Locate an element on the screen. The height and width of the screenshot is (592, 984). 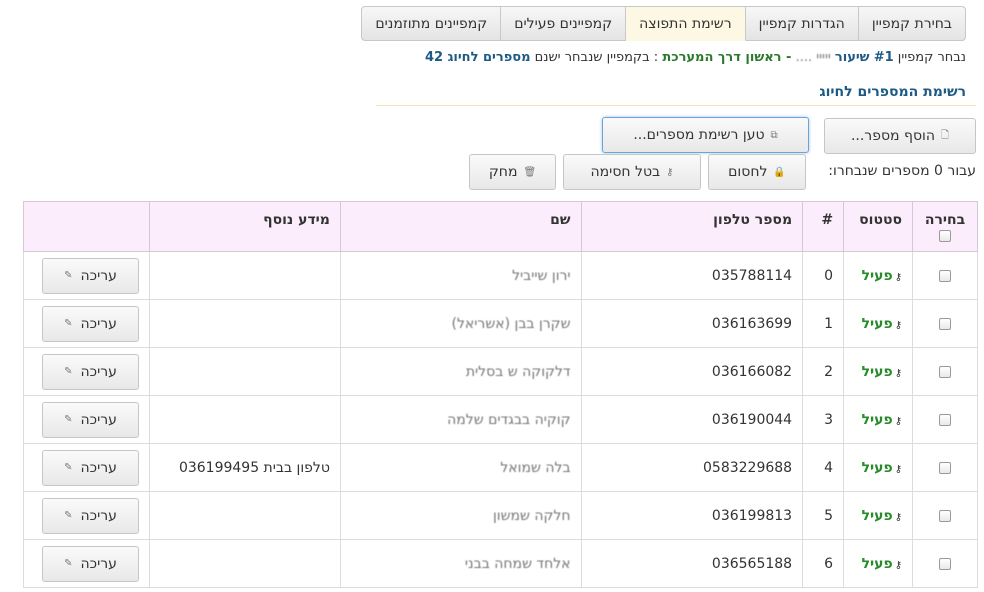
block-button: 🔒 לחסום is located at coordinates (757, 172).